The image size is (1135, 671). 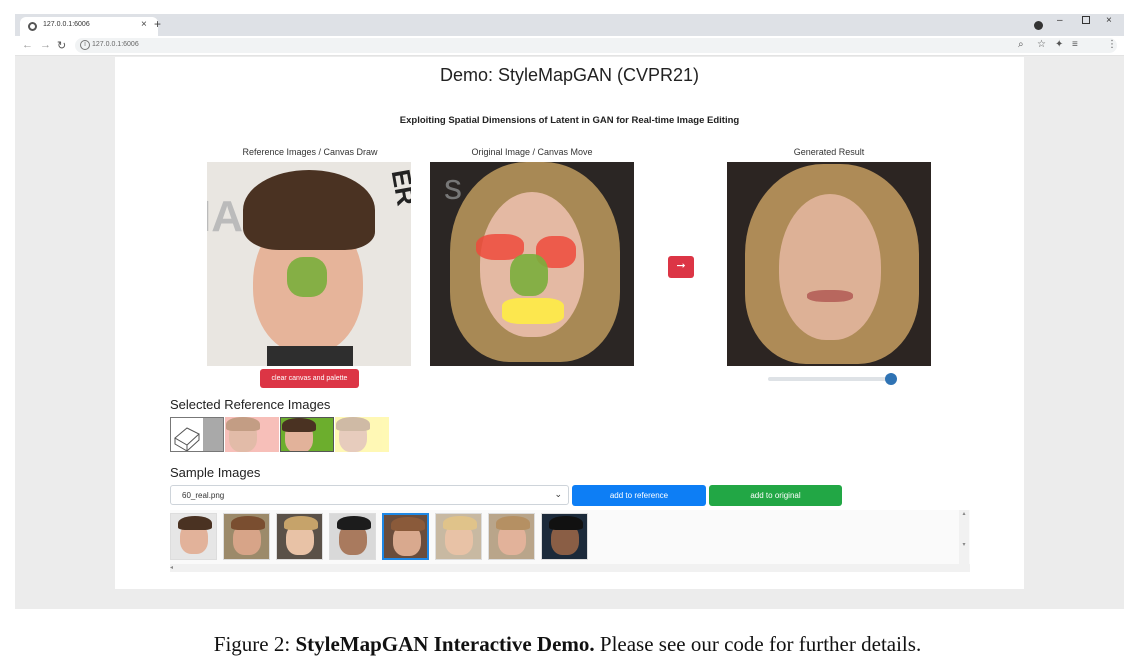 I want to click on generated-result-image, so click(x=829, y=264).